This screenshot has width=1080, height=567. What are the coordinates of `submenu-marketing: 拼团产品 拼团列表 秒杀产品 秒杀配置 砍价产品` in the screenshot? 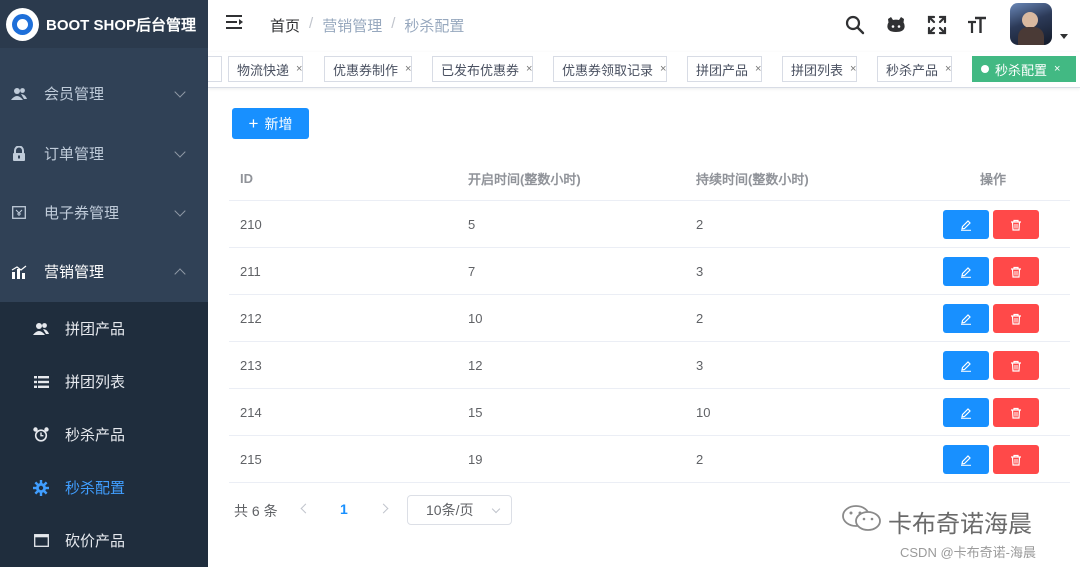 It's located at (104, 434).